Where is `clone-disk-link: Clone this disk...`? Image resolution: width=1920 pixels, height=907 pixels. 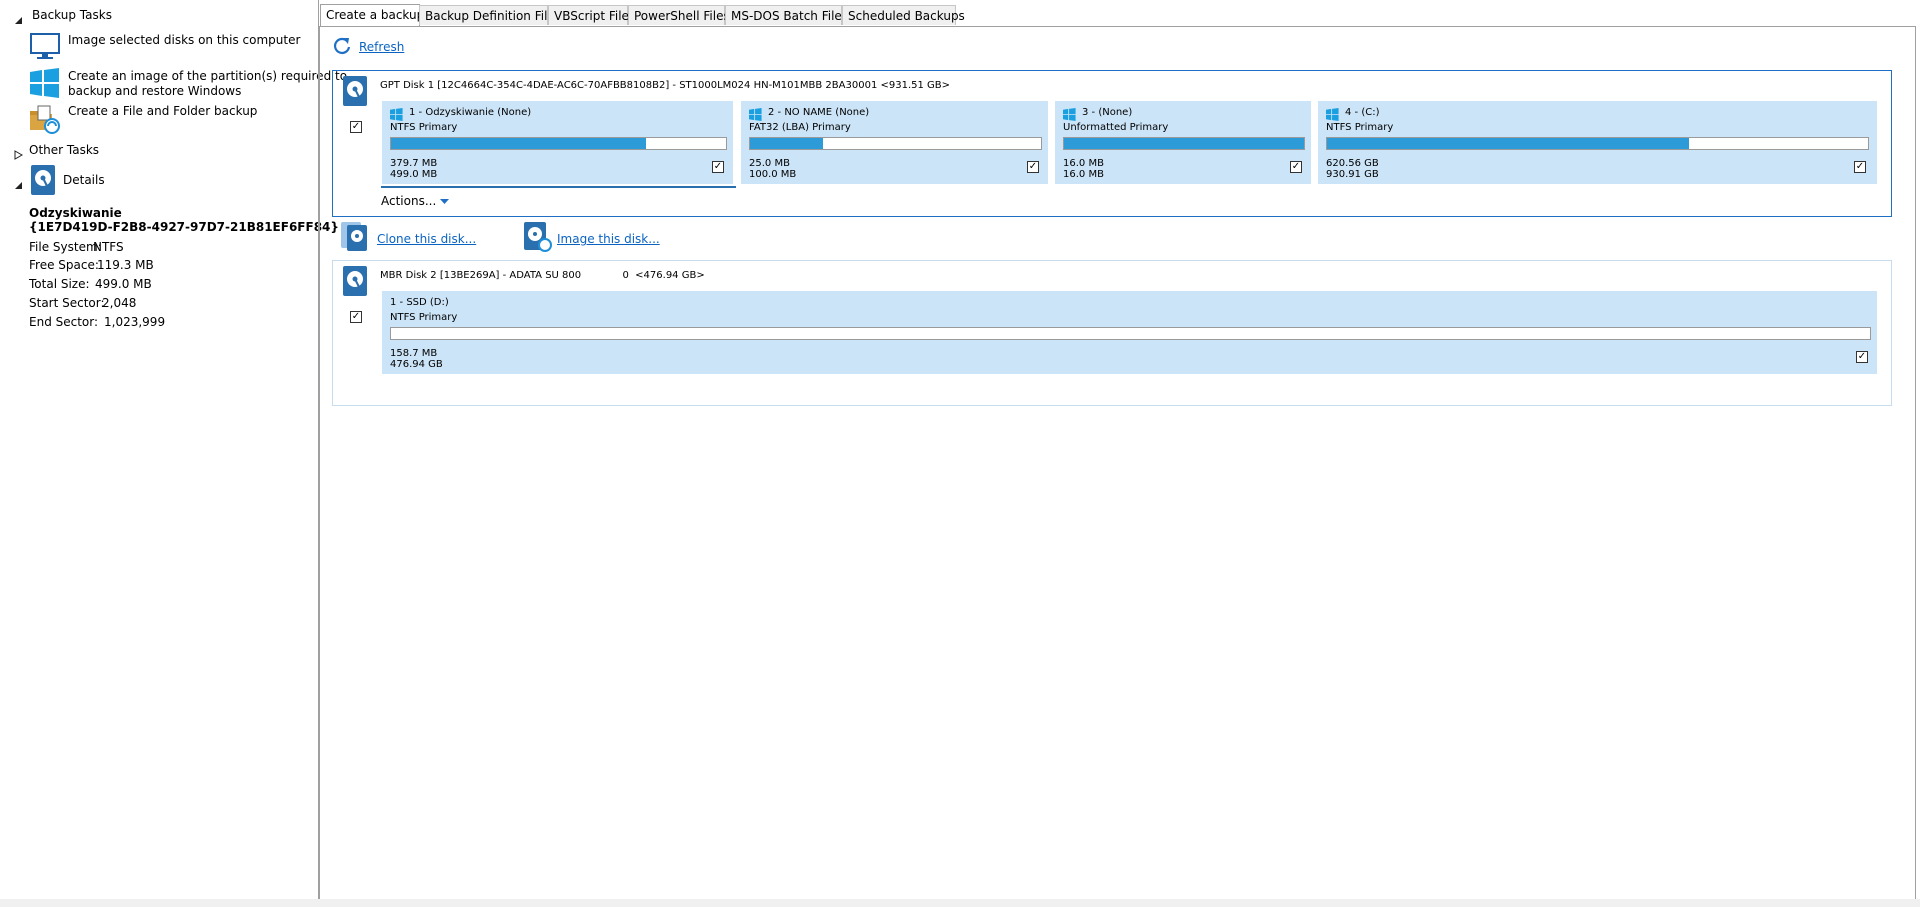 clone-disk-link: Clone this disk... is located at coordinates (426, 239).